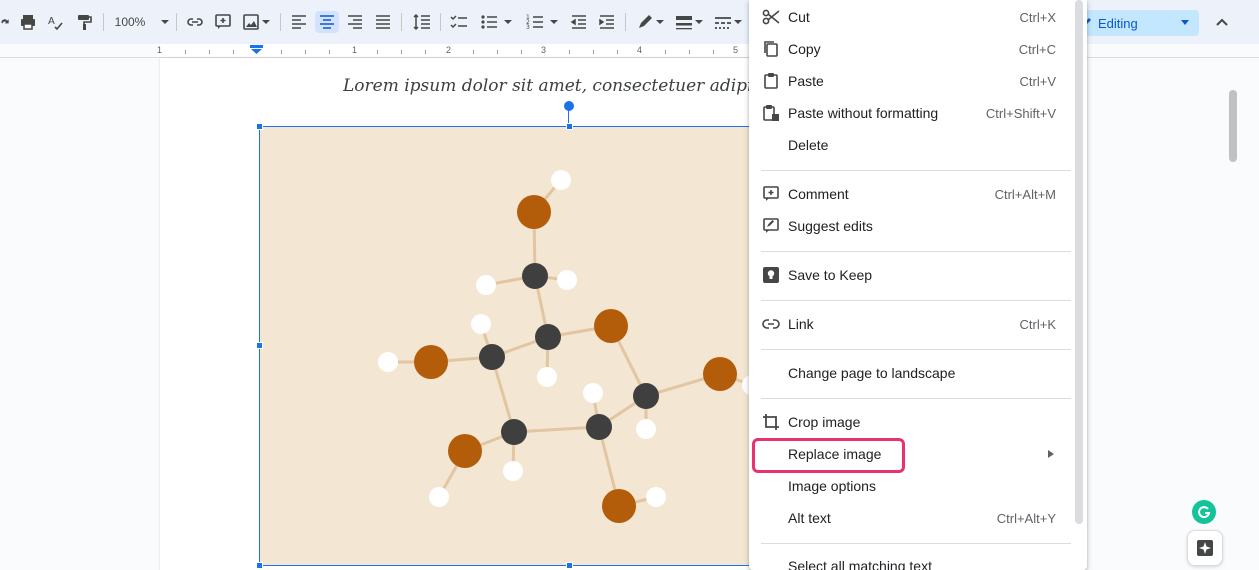 The width and height of the screenshot is (1259, 570). Describe the element at coordinates (142, 22) in the screenshot. I see `zoom-select: 100%` at that location.